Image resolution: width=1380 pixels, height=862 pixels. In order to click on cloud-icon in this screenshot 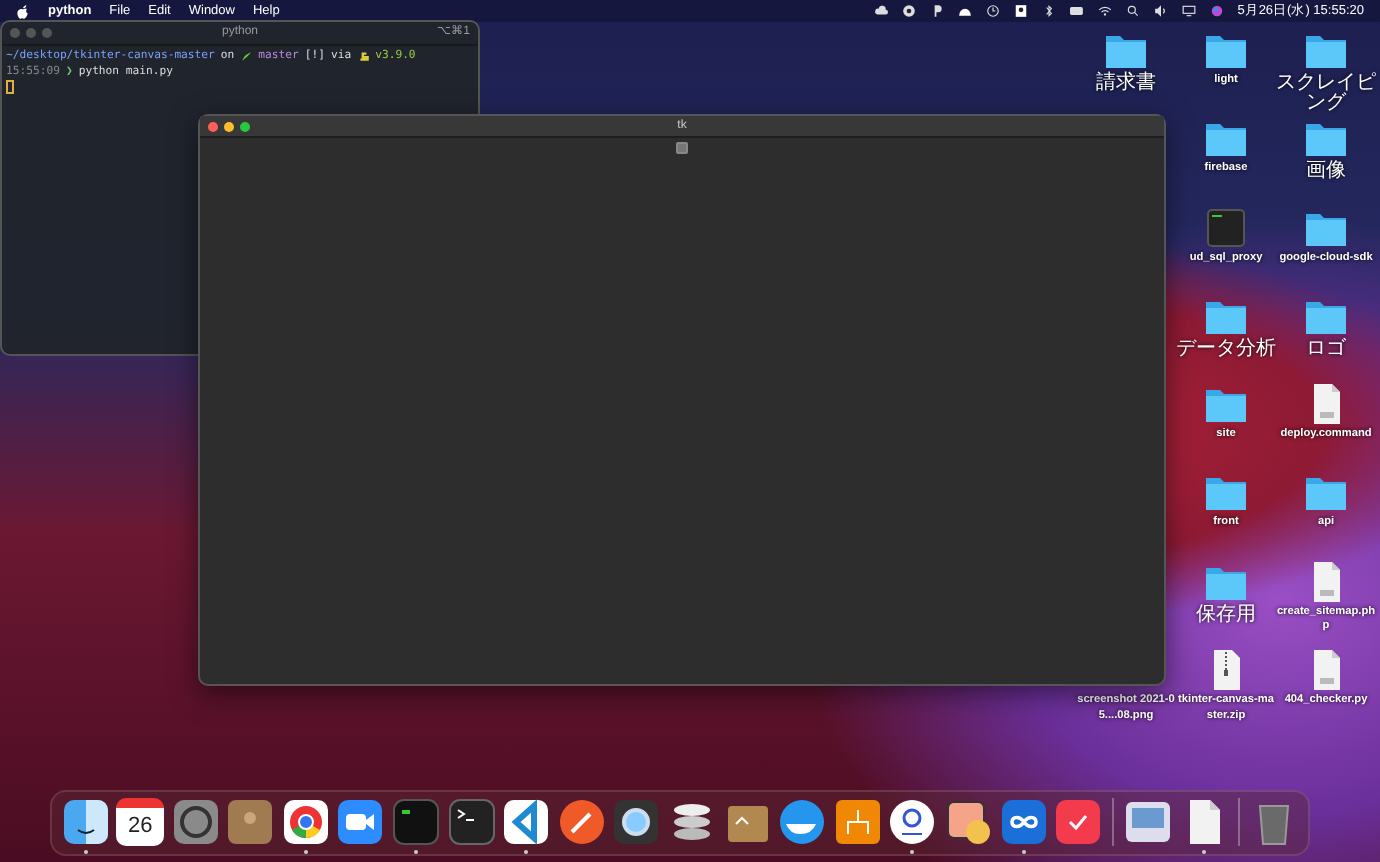, I will do `click(880, 11)`.